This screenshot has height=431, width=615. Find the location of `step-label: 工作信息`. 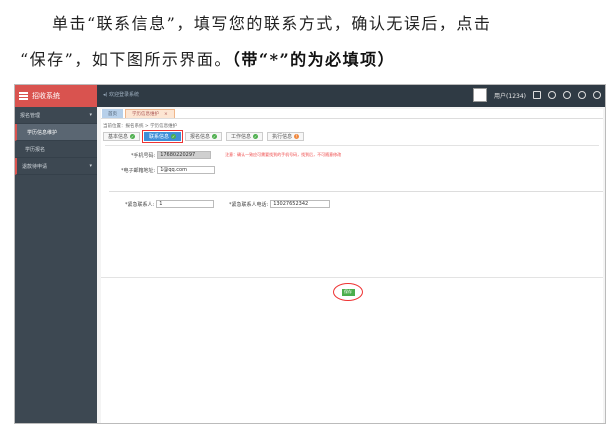

step-label: 工作信息 is located at coordinates (241, 137).